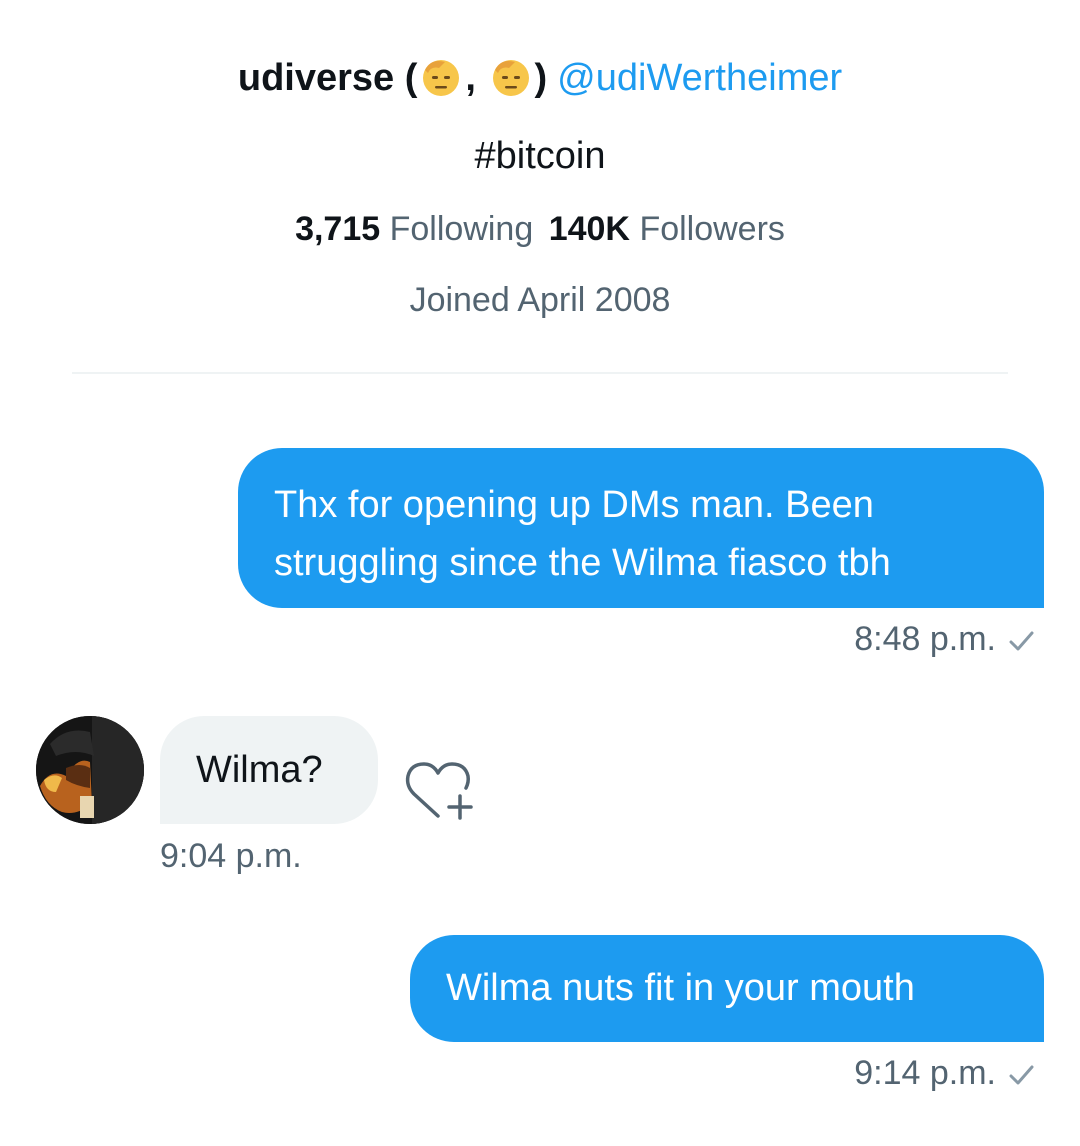 This screenshot has width=1080, height=1146. What do you see at coordinates (461, 229) in the screenshot?
I see `following-label: Following` at bounding box center [461, 229].